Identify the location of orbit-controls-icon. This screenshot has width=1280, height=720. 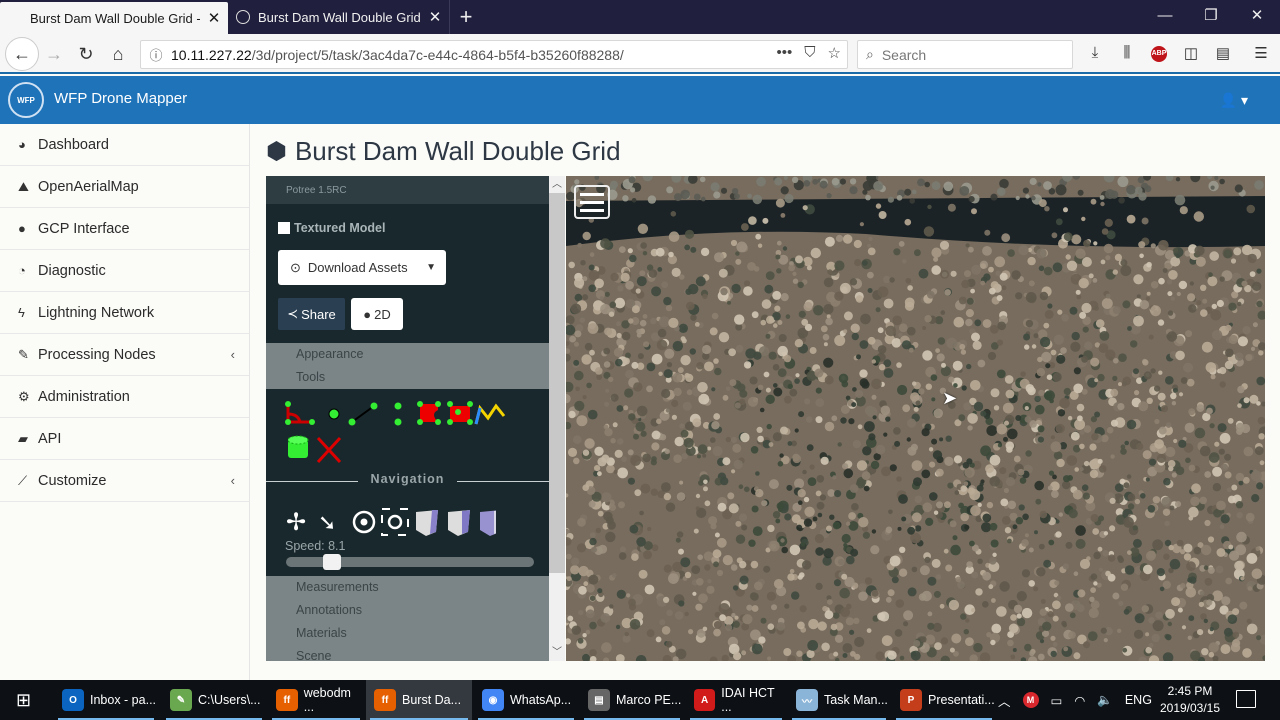
(364, 522).